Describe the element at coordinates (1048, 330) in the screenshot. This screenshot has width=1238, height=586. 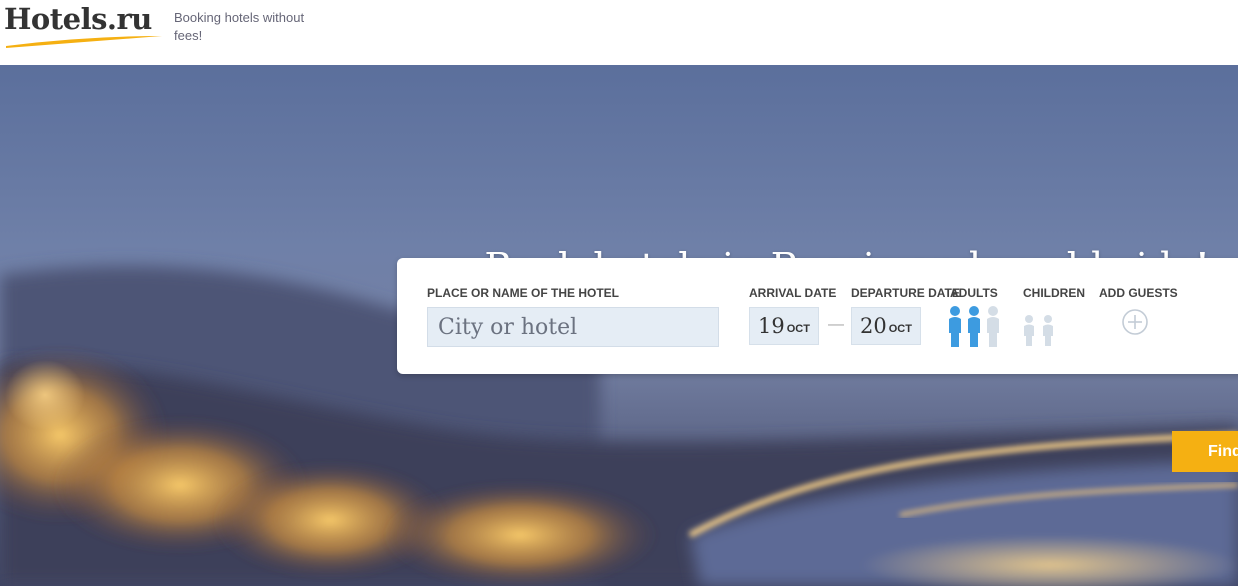
I see `child-2-person-icon` at that location.